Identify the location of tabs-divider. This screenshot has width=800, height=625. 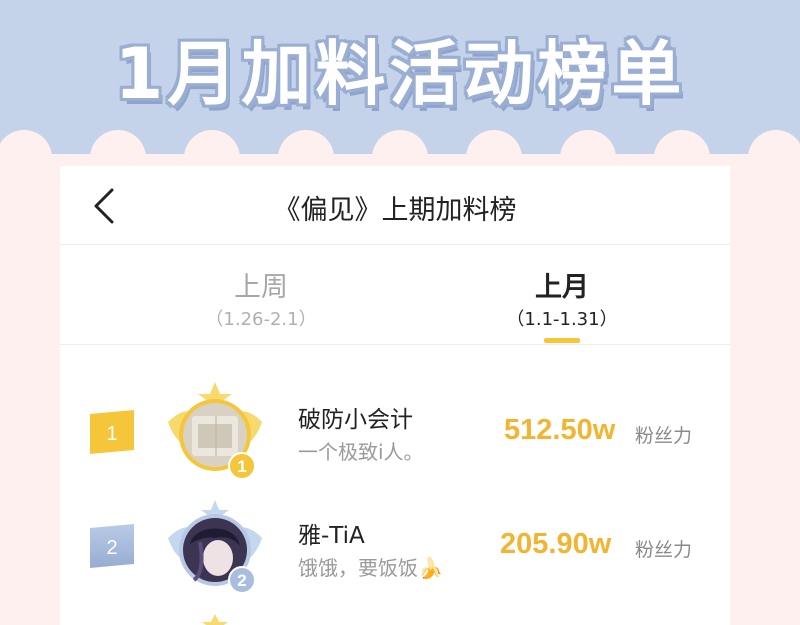
(395, 344).